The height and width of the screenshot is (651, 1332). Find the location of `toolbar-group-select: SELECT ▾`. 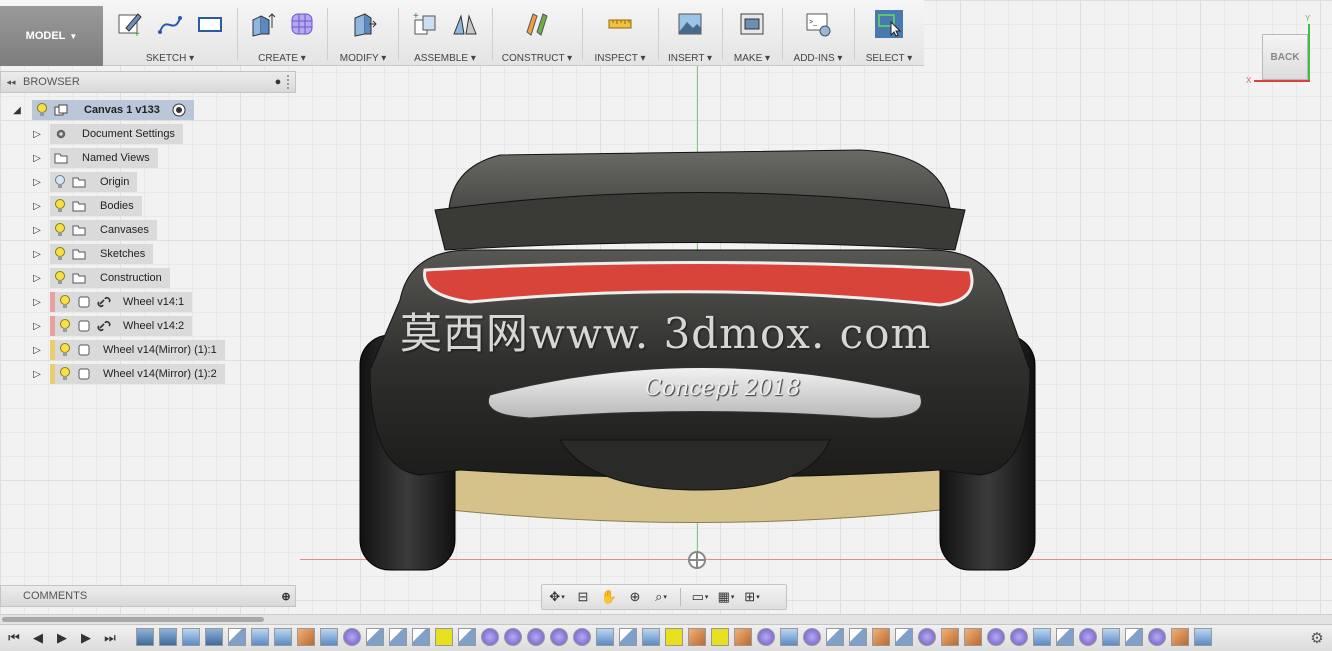

toolbar-group-select: SELECT ▾ is located at coordinates (889, 33).